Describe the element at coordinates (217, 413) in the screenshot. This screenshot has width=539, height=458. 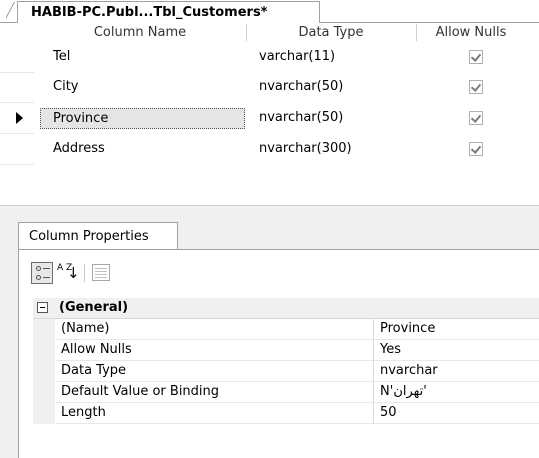
I see `property-label: Length` at that location.